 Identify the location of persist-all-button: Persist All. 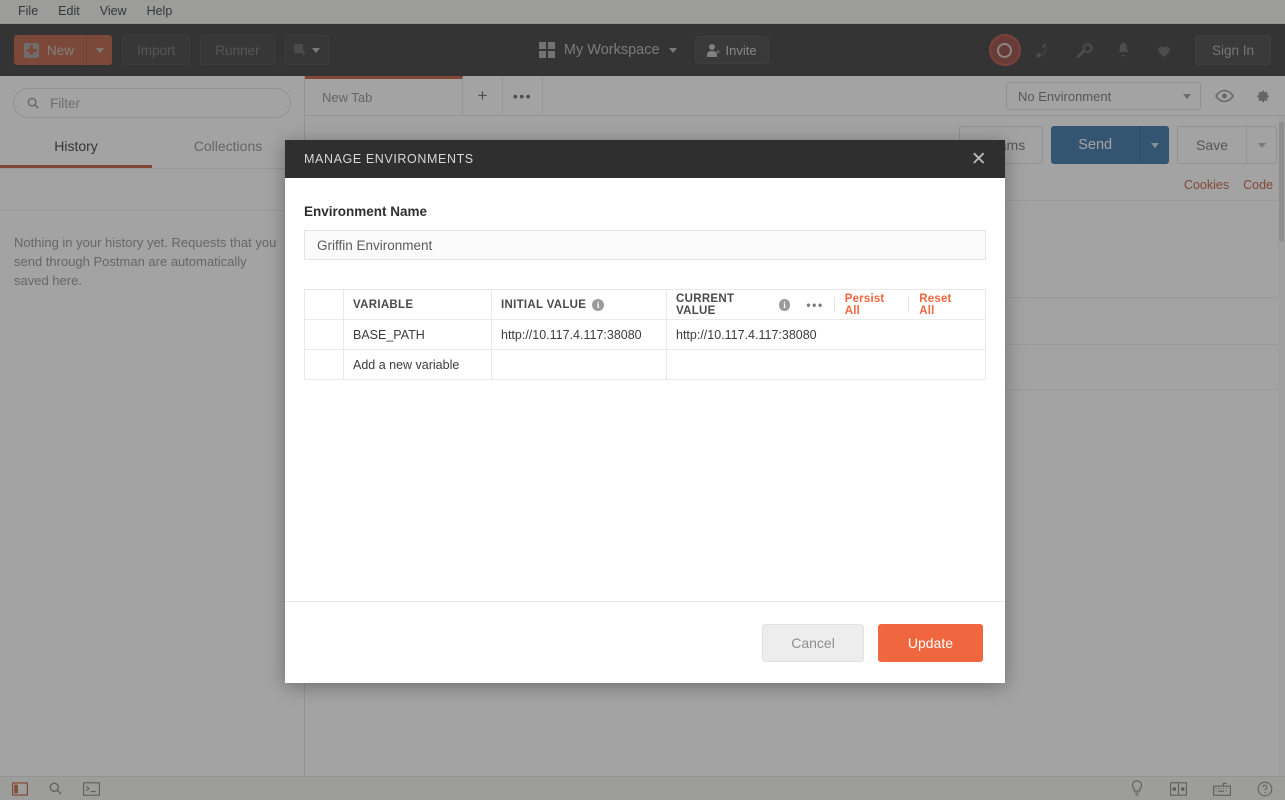
(872, 305).